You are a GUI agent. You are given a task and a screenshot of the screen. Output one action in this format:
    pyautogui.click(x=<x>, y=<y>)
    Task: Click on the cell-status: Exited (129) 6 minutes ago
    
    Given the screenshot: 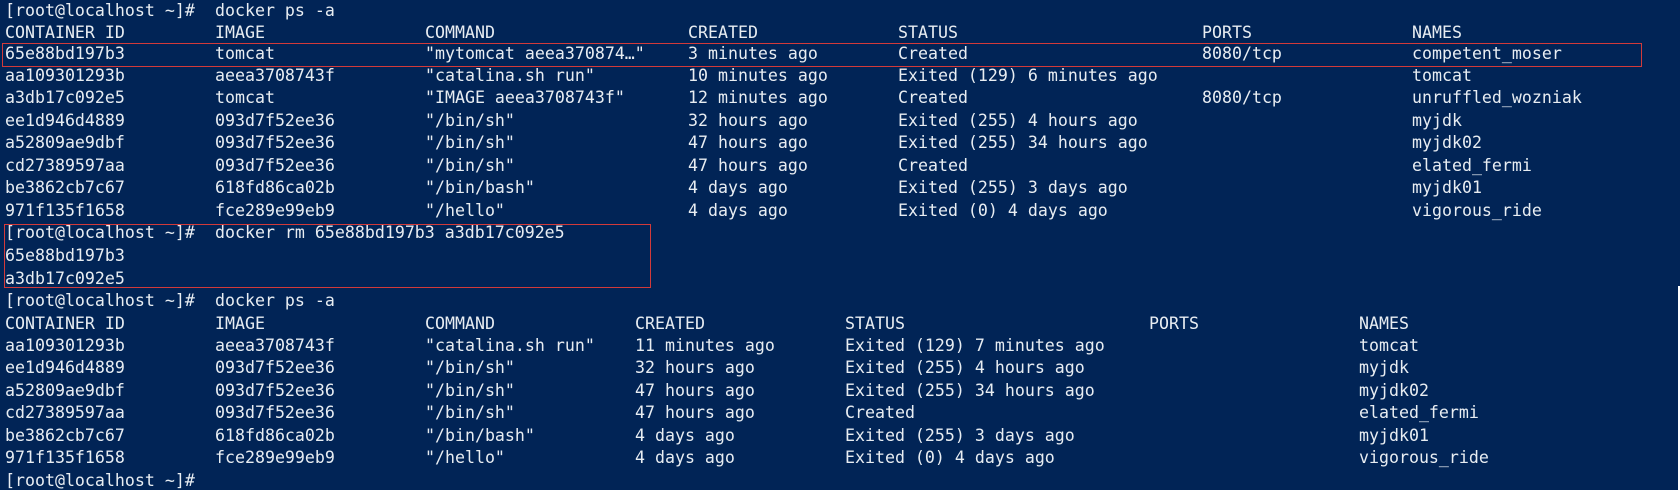 What is the action you would take?
    pyautogui.click(x=1028, y=75)
    